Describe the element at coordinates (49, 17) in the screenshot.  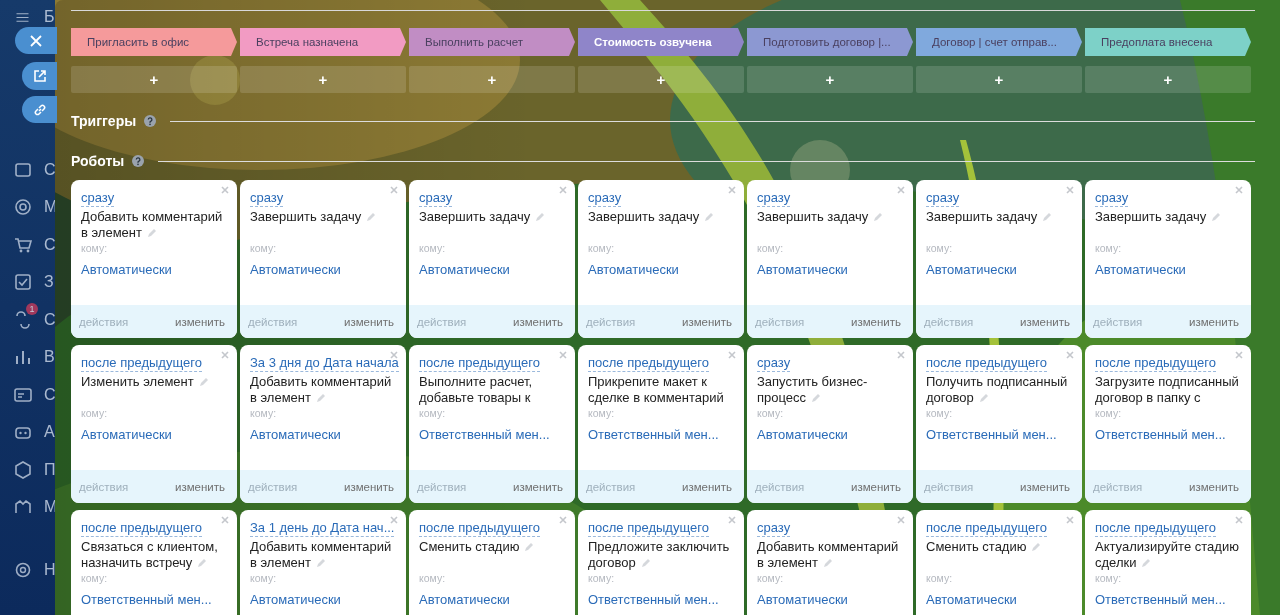
I see `sidebar-label: Б` at that location.